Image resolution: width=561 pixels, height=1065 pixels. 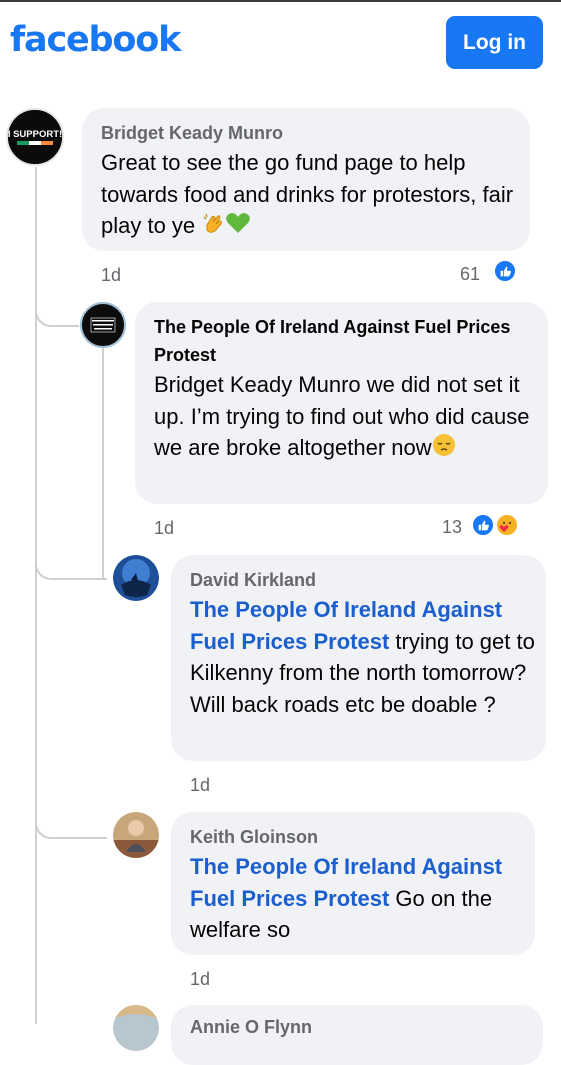 What do you see at coordinates (103, 463) in the screenshot?
I see `thread-line-sub` at bounding box center [103, 463].